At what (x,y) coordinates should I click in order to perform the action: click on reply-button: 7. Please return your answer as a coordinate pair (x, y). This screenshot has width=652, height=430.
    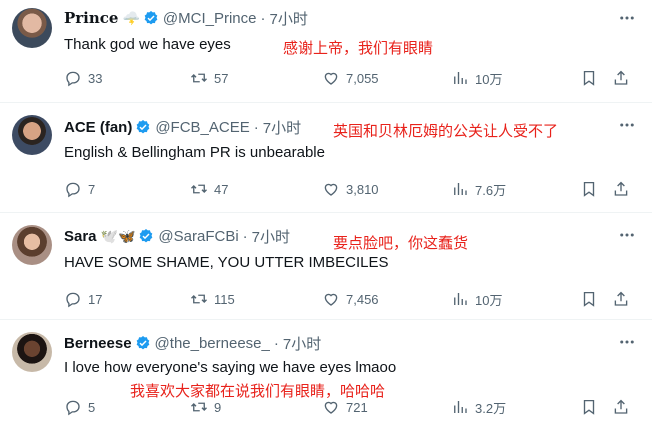
    Looking at the image, I should click on (79, 189).